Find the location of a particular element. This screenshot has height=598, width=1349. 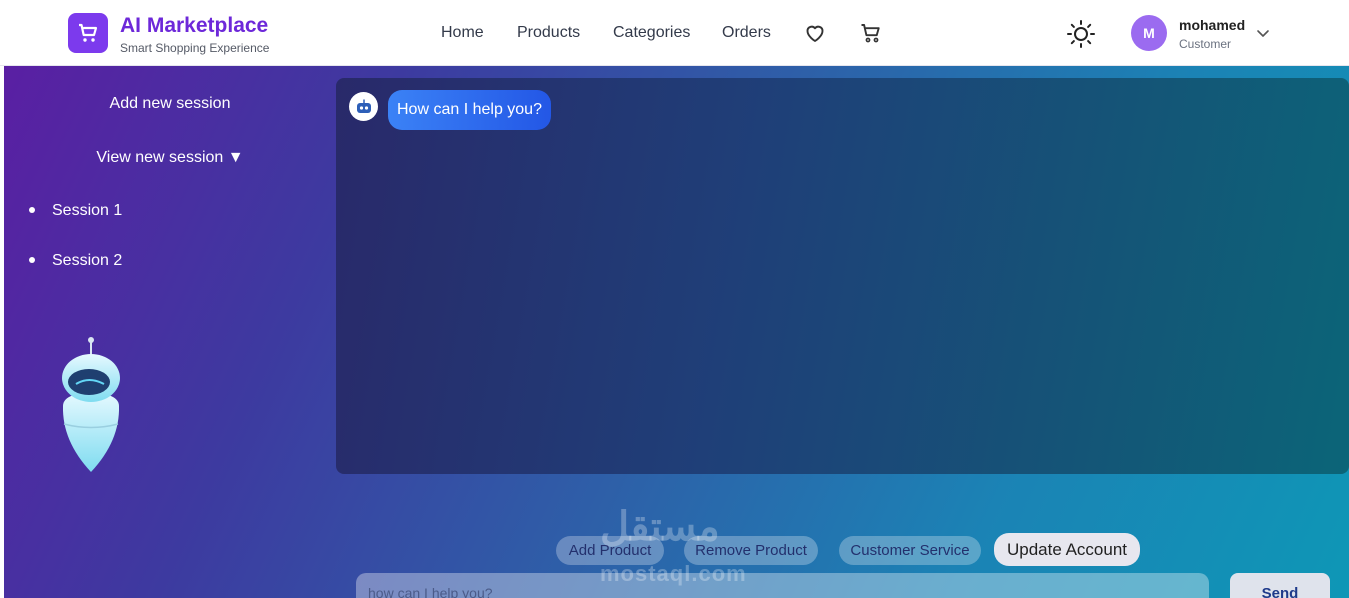

user-role: Customer is located at coordinates (1205, 44).